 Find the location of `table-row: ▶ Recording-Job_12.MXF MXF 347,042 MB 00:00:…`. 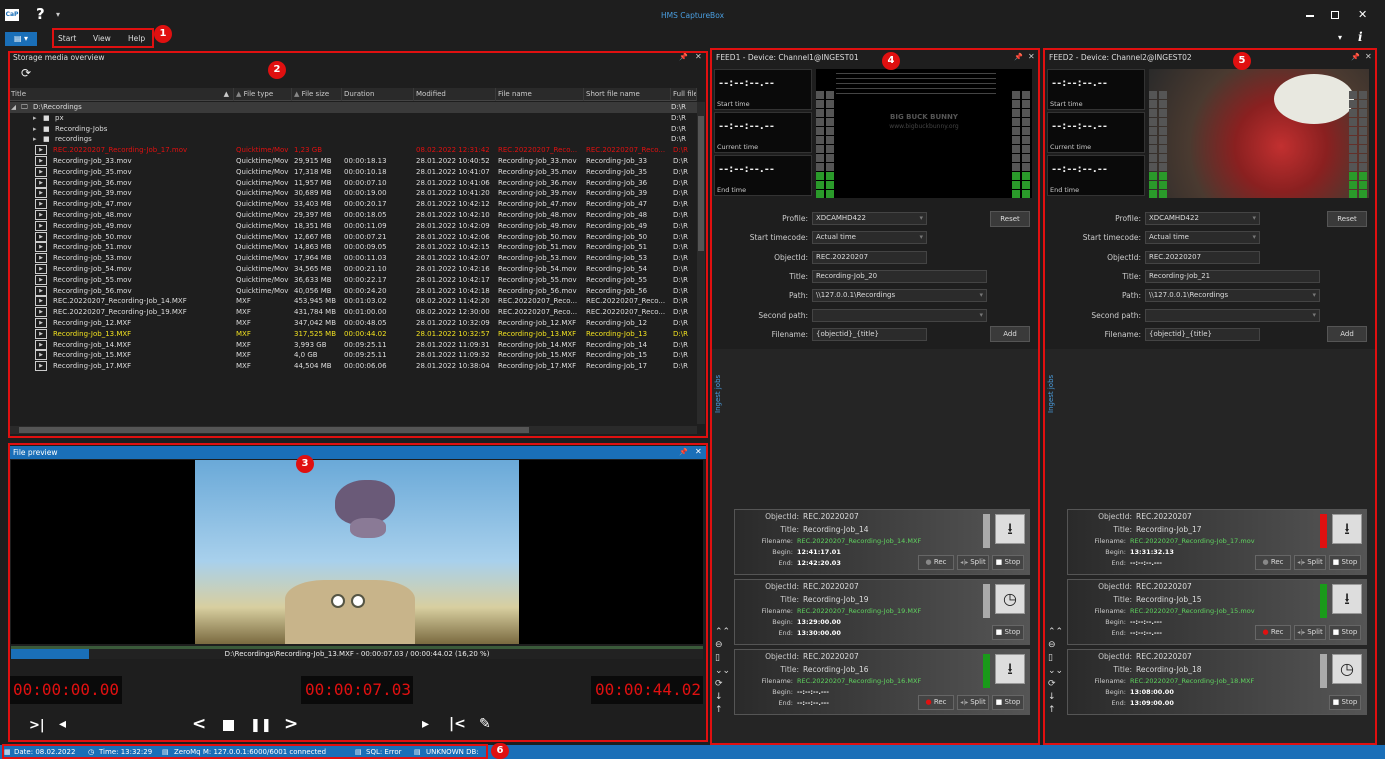

table-row: ▶ Recording-Job_12.MXF MXF 347,042 MB 00:00:… is located at coordinates (353, 323).